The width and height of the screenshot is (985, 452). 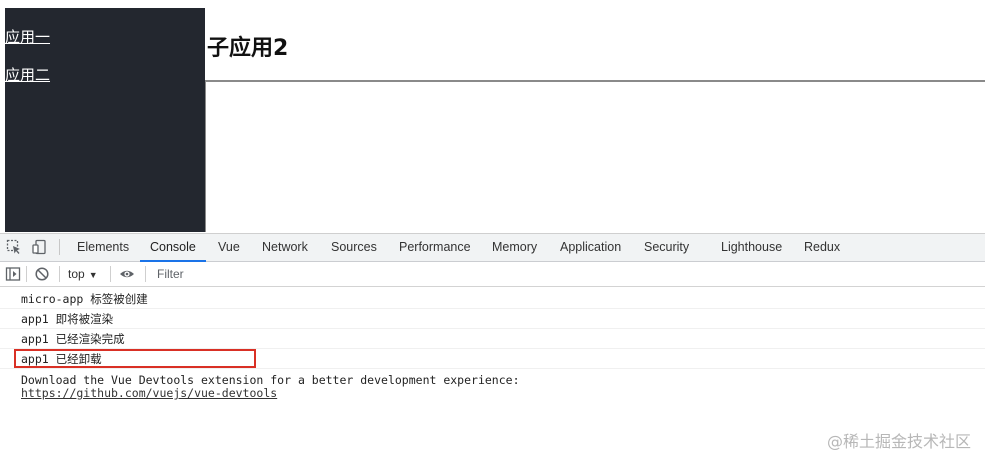 I want to click on devtools-hint-link: https://github.com/vuejs/vue-devtools, so click(x=149, y=393).